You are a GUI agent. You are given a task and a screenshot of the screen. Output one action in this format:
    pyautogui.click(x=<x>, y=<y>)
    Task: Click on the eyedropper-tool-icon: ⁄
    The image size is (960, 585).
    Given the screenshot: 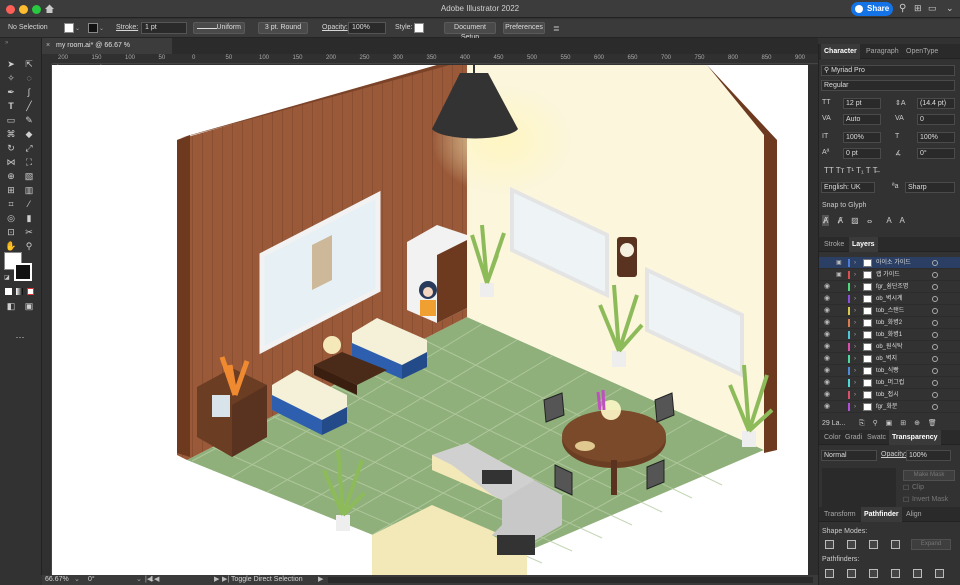 What is the action you would take?
    pyautogui.click(x=29, y=204)
    